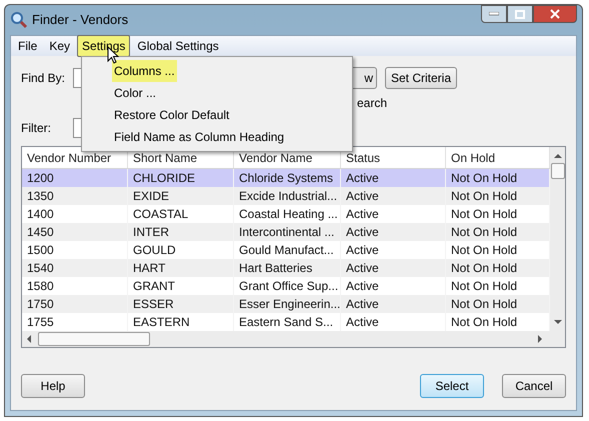 This screenshot has width=589, height=421. Describe the element at coordinates (29, 339) in the screenshot. I see `left-arrow-icon` at that location.